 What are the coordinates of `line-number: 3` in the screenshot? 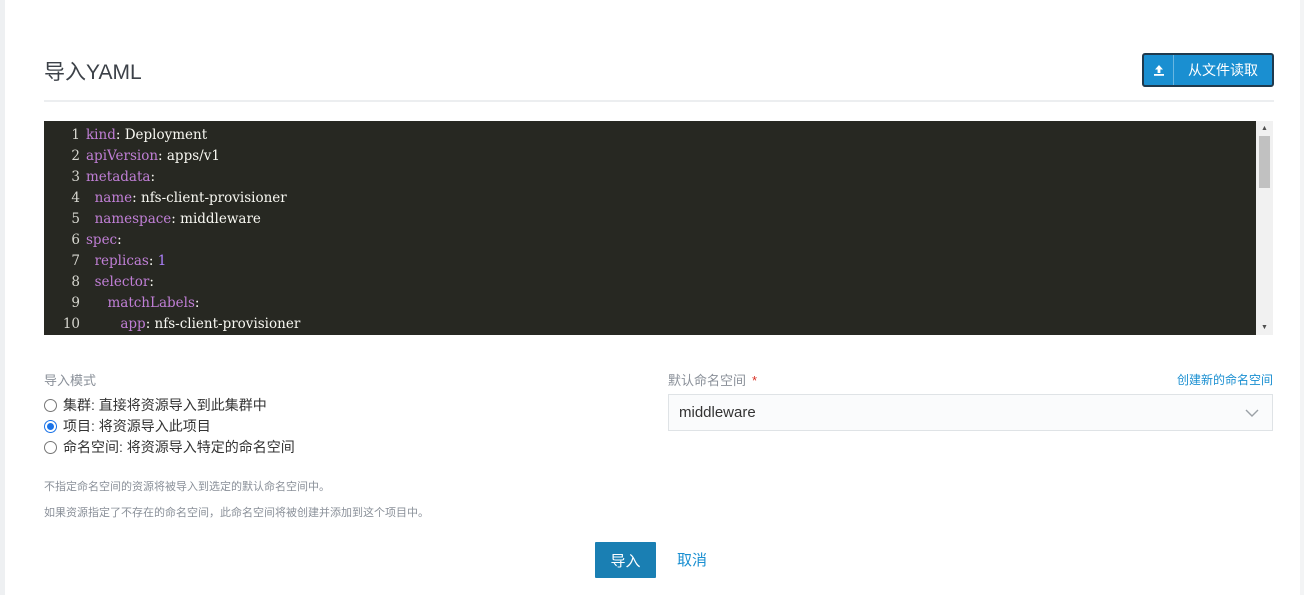 It's located at (75, 177).